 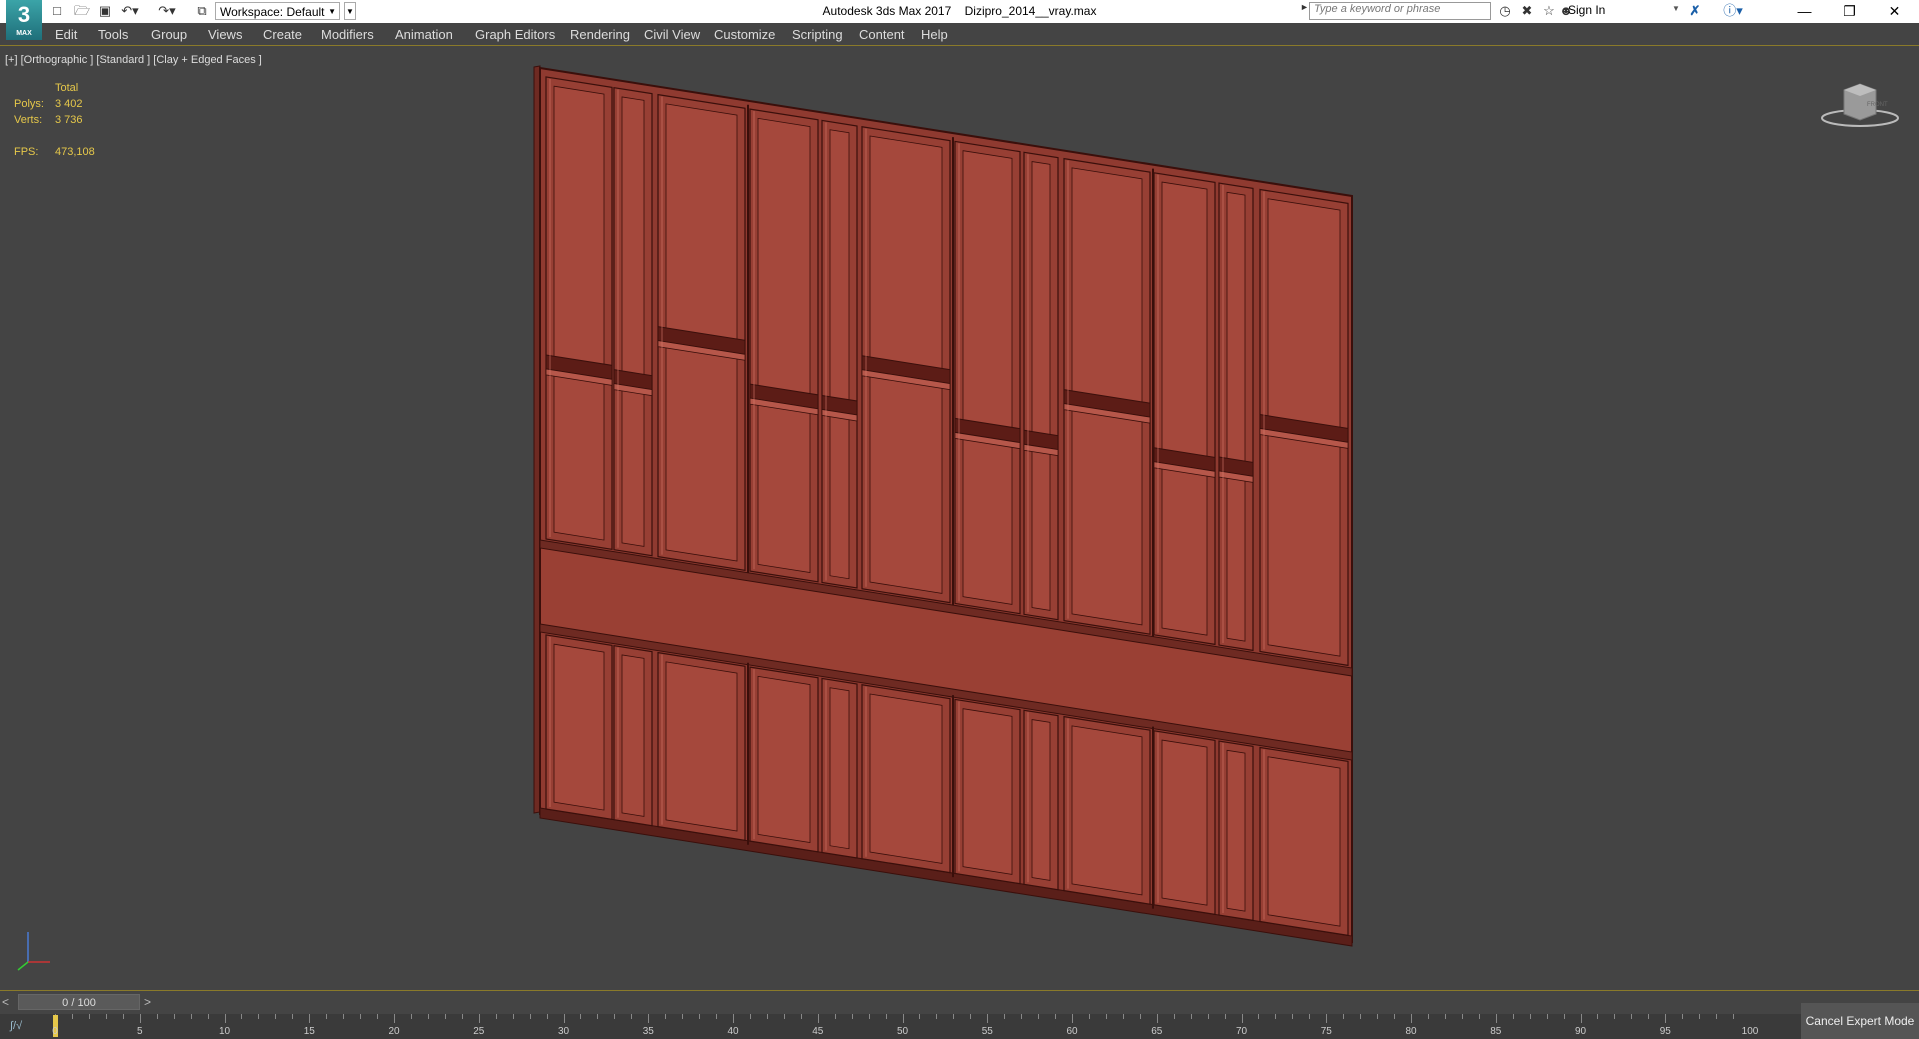 What do you see at coordinates (1400, 11) in the screenshot?
I see `search-input: Type a keyword or phrase` at bounding box center [1400, 11].